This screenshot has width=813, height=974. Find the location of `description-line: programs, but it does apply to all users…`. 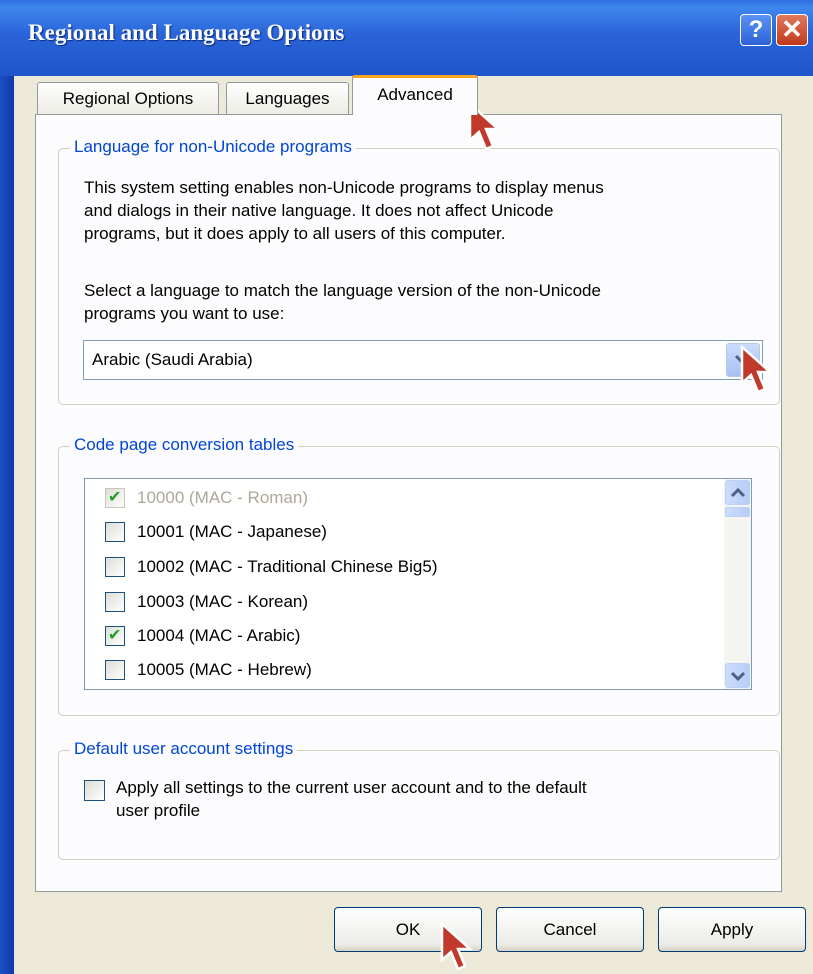

description-line: programs, but it does apply to all users… is located at coordinates (295, 233).